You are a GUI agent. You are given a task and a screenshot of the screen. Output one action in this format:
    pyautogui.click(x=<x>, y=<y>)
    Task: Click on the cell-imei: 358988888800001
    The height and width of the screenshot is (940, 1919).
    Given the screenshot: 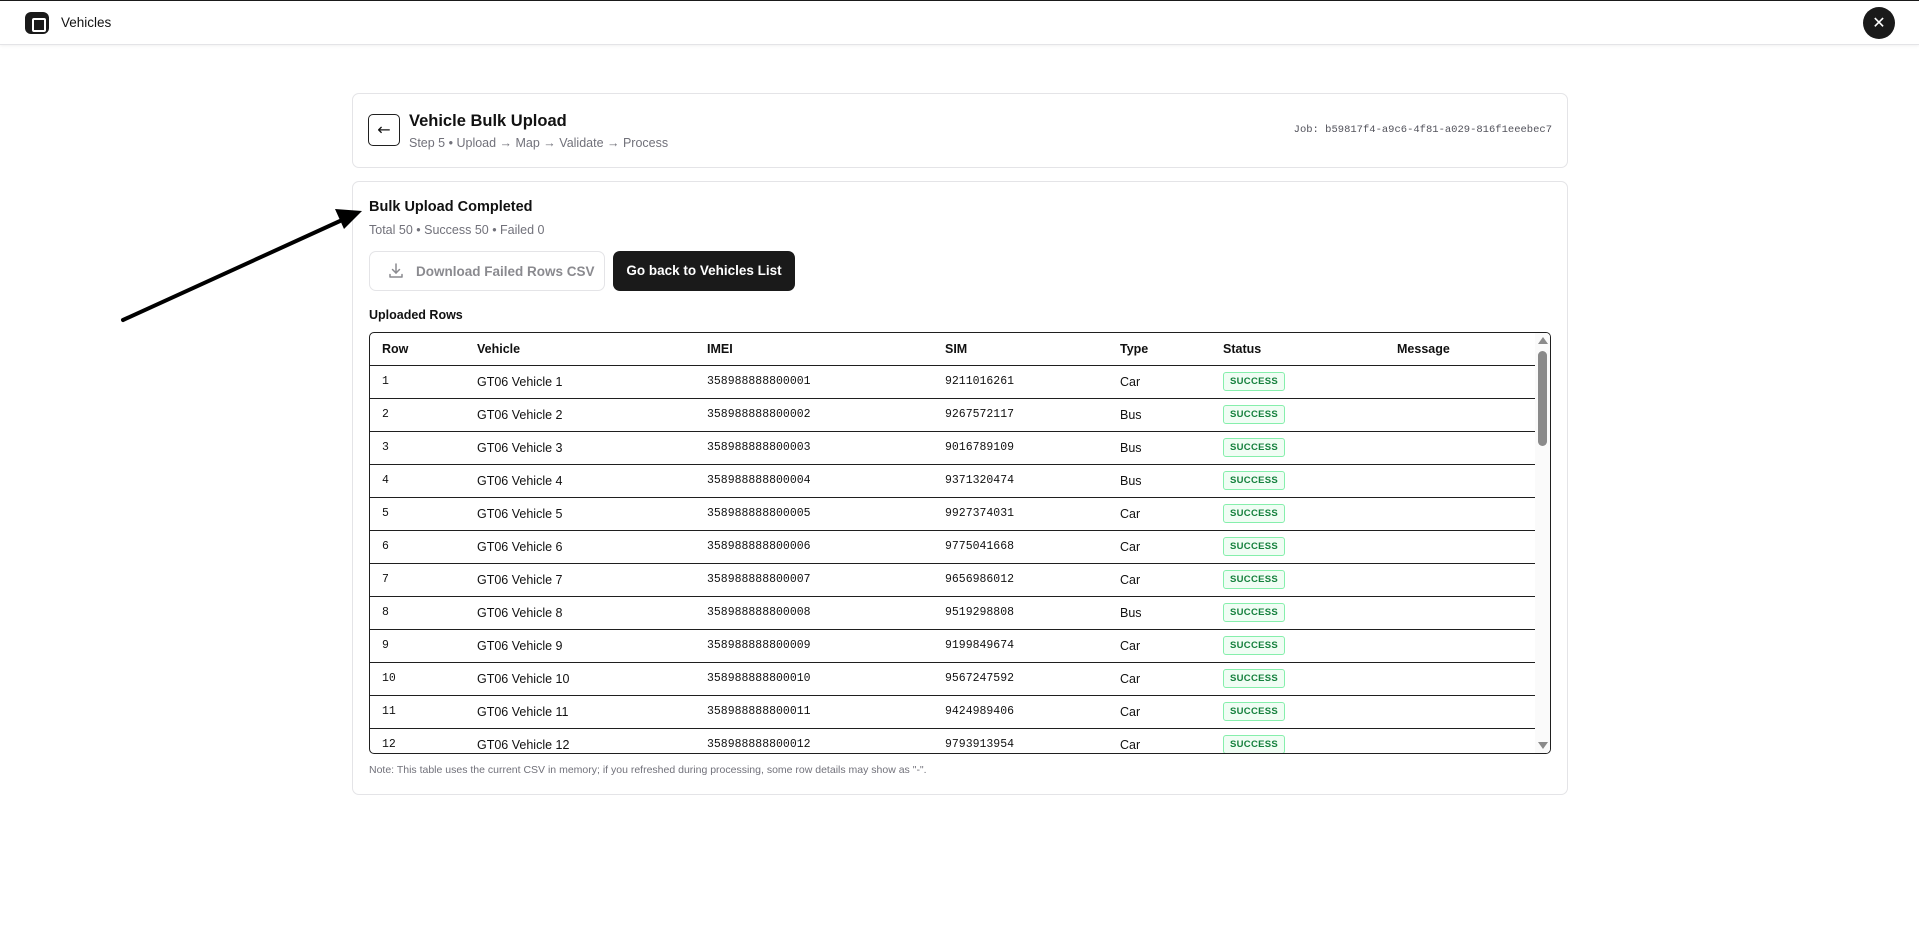 What is the action you would take?
    pyautogui.click(x=814, y=382)
    